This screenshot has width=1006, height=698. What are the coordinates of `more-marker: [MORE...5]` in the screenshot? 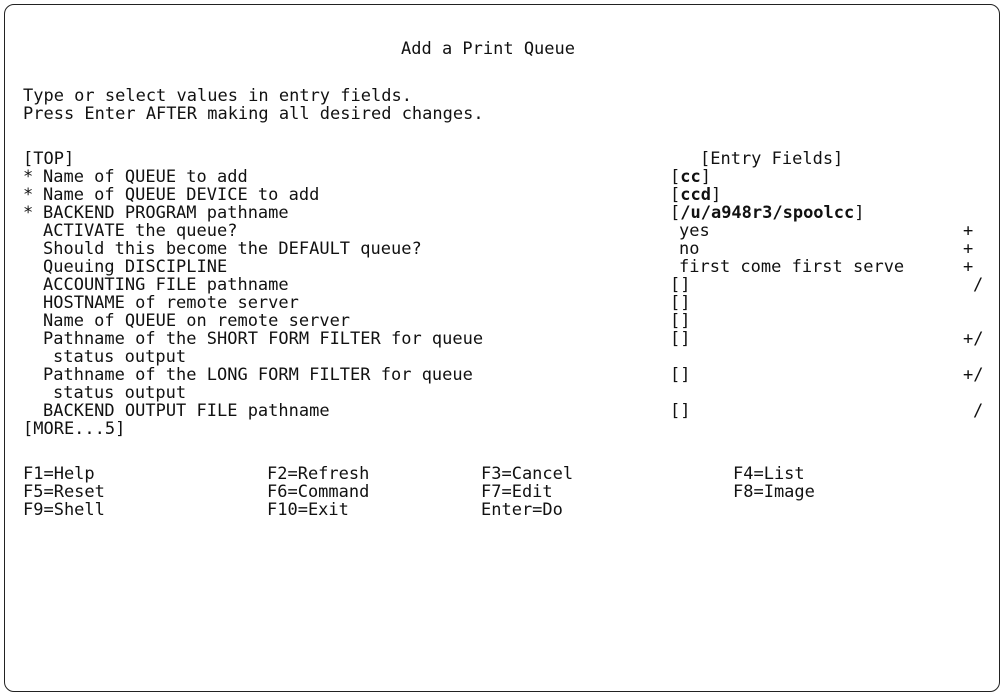 It's located at (74, 429).